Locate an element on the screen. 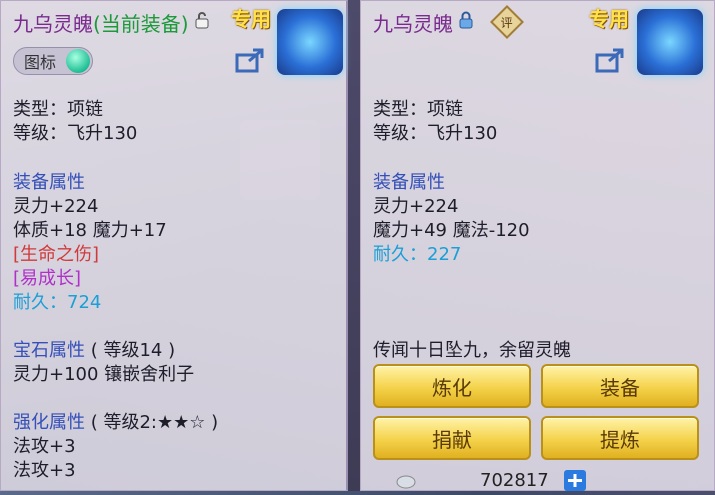 This screenshot has height=495, width=715. item-title-row: 九乌灵魄 (当前装备) is located at coordinates (111, 22).